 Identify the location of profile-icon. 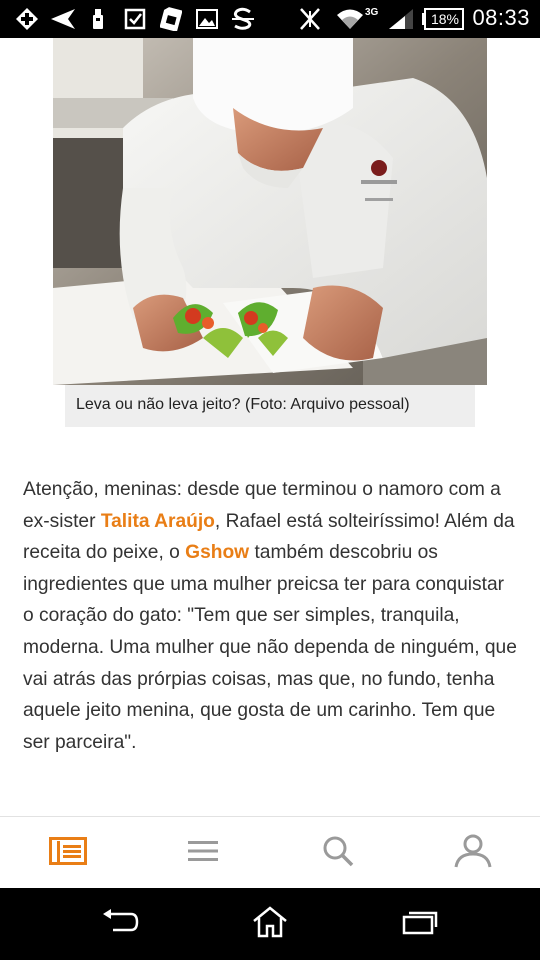
(473, 853).